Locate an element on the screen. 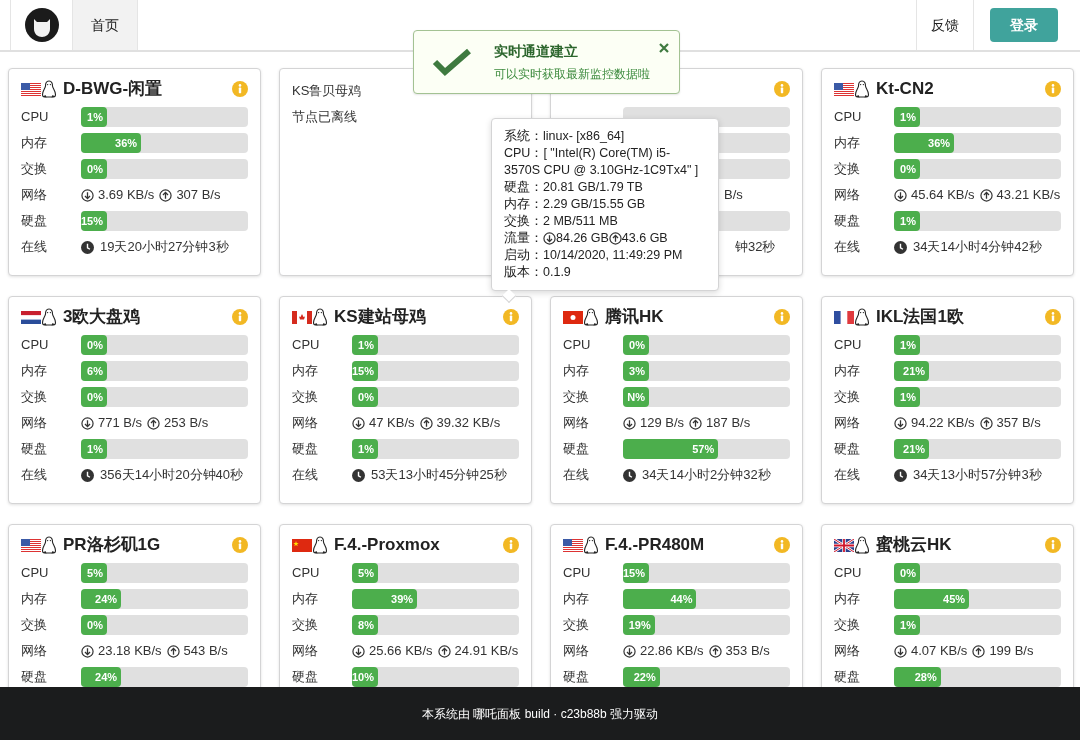 The image size is (1080, 740). uptime-text: 34天14小时2分钟32秒 is located at coordinates (706, 475).